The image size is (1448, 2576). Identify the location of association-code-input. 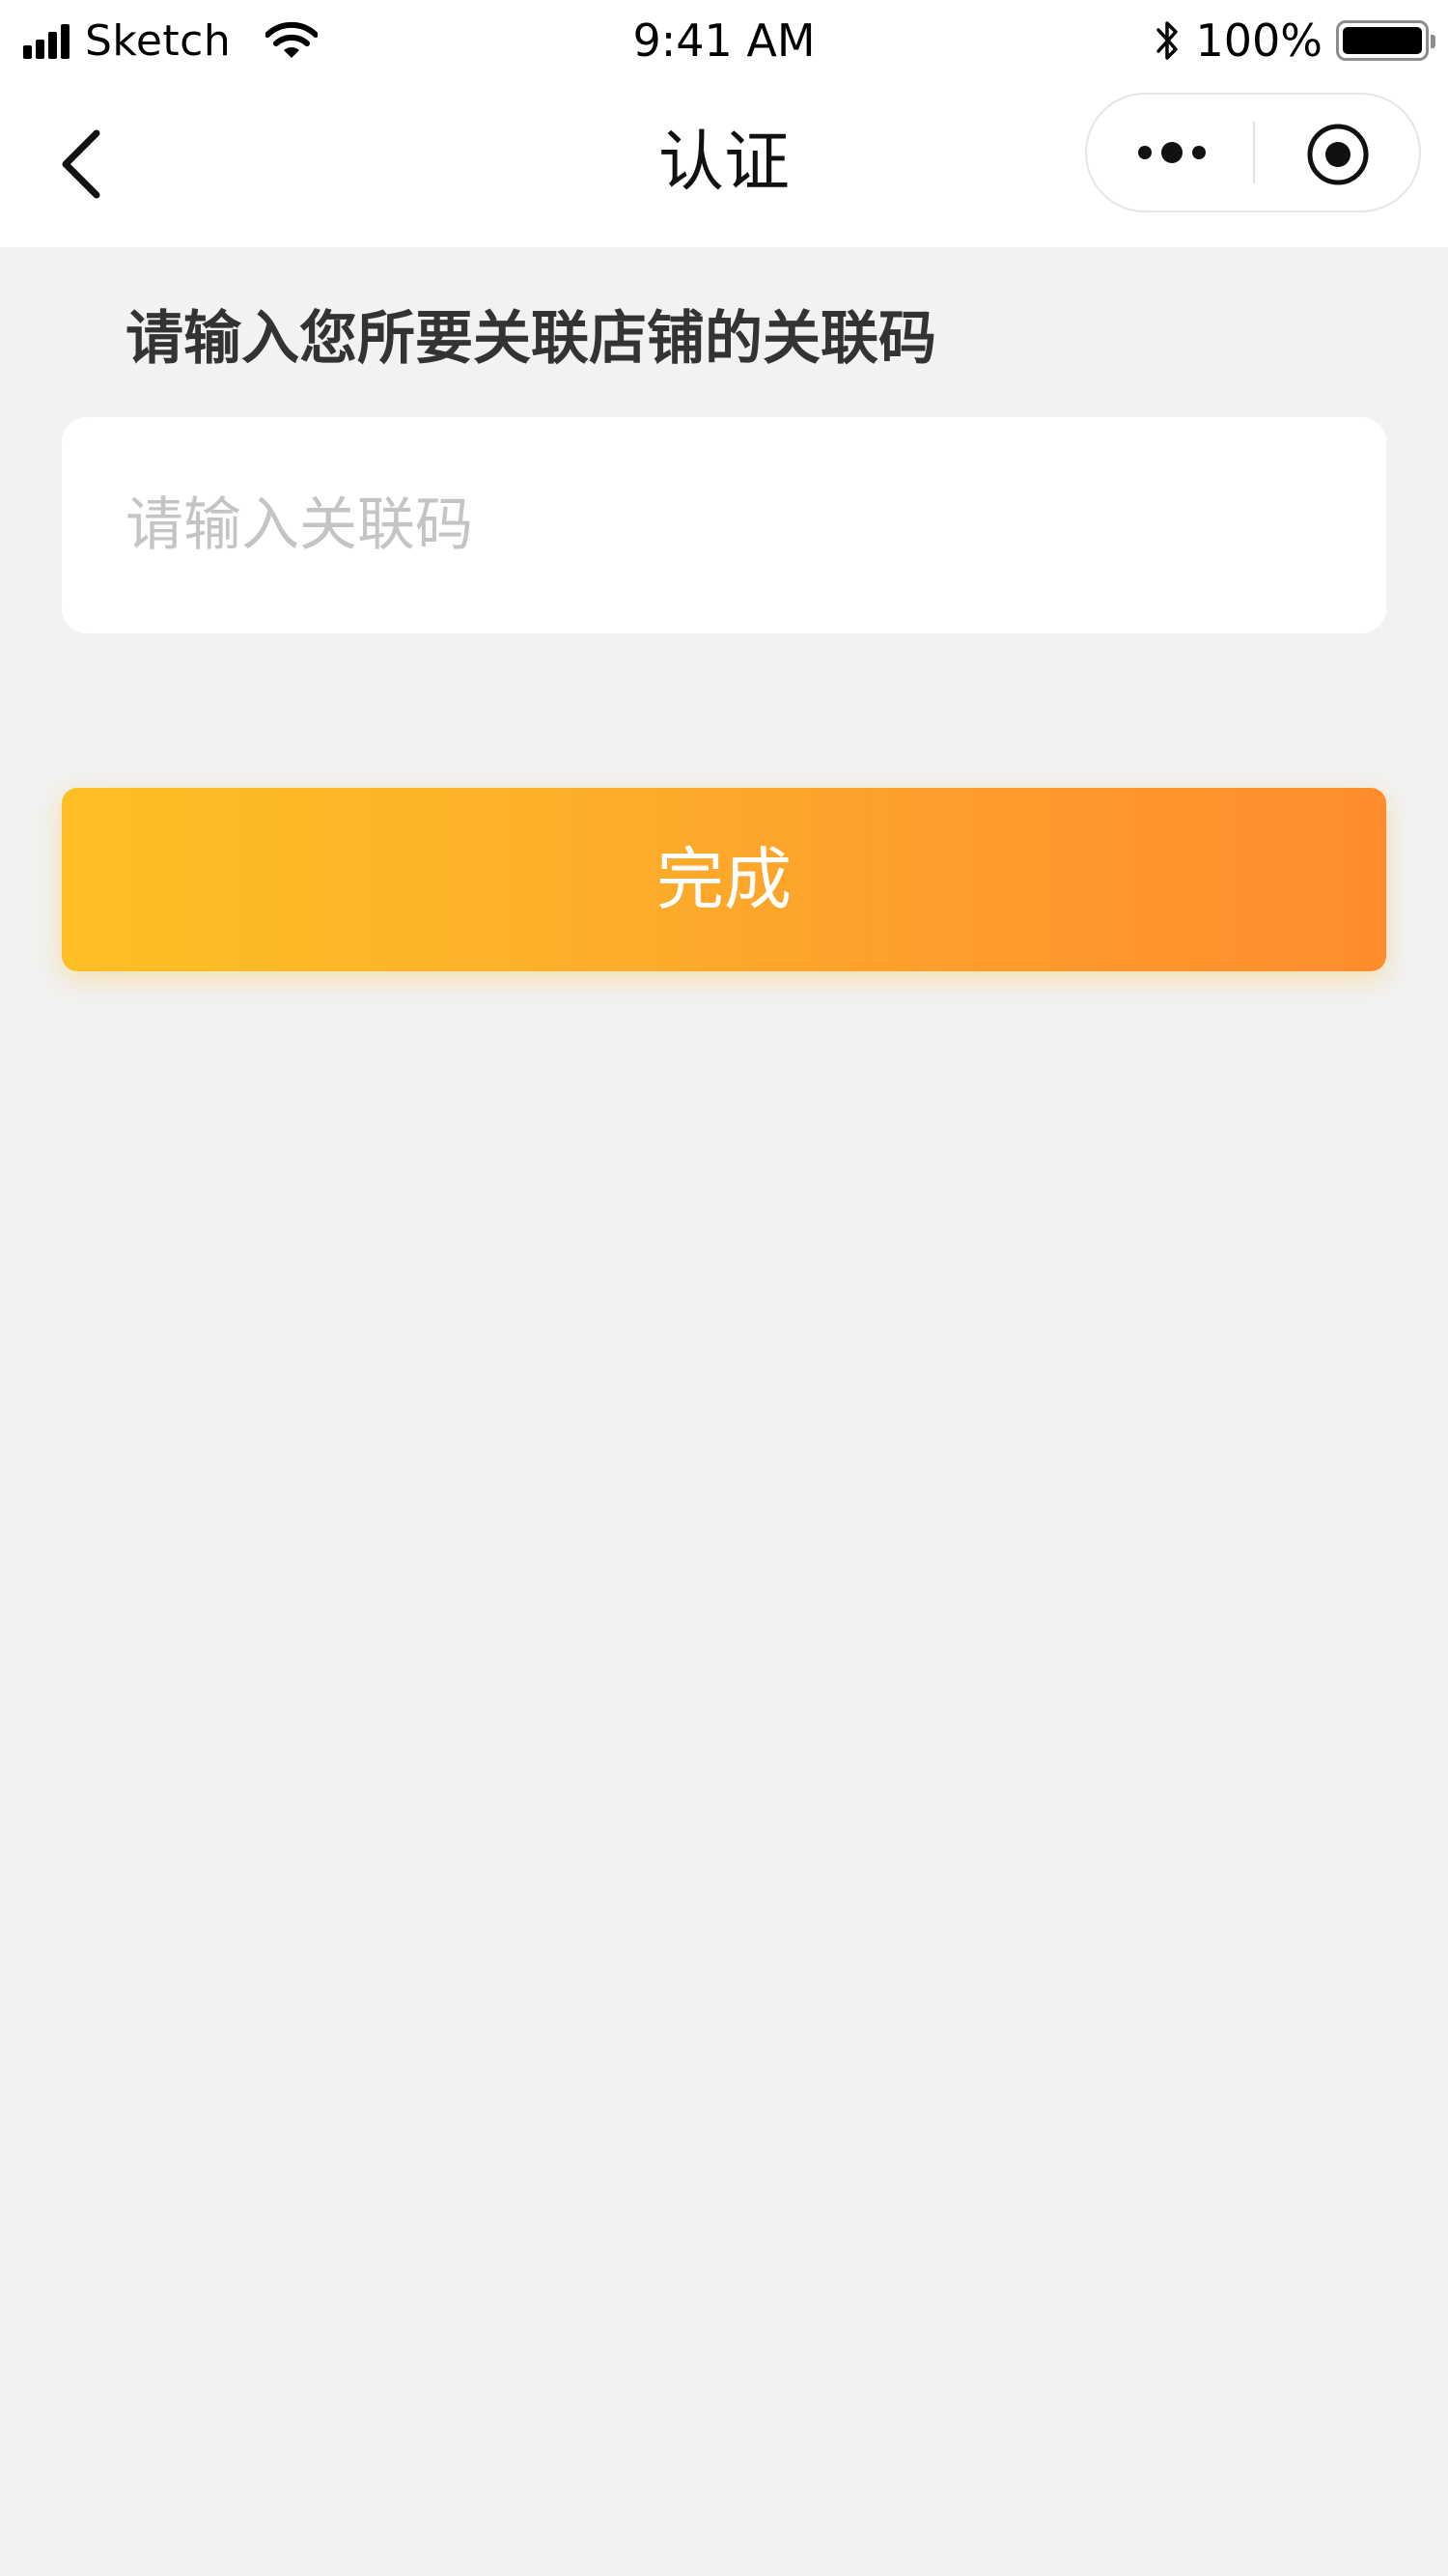
(734, 525).